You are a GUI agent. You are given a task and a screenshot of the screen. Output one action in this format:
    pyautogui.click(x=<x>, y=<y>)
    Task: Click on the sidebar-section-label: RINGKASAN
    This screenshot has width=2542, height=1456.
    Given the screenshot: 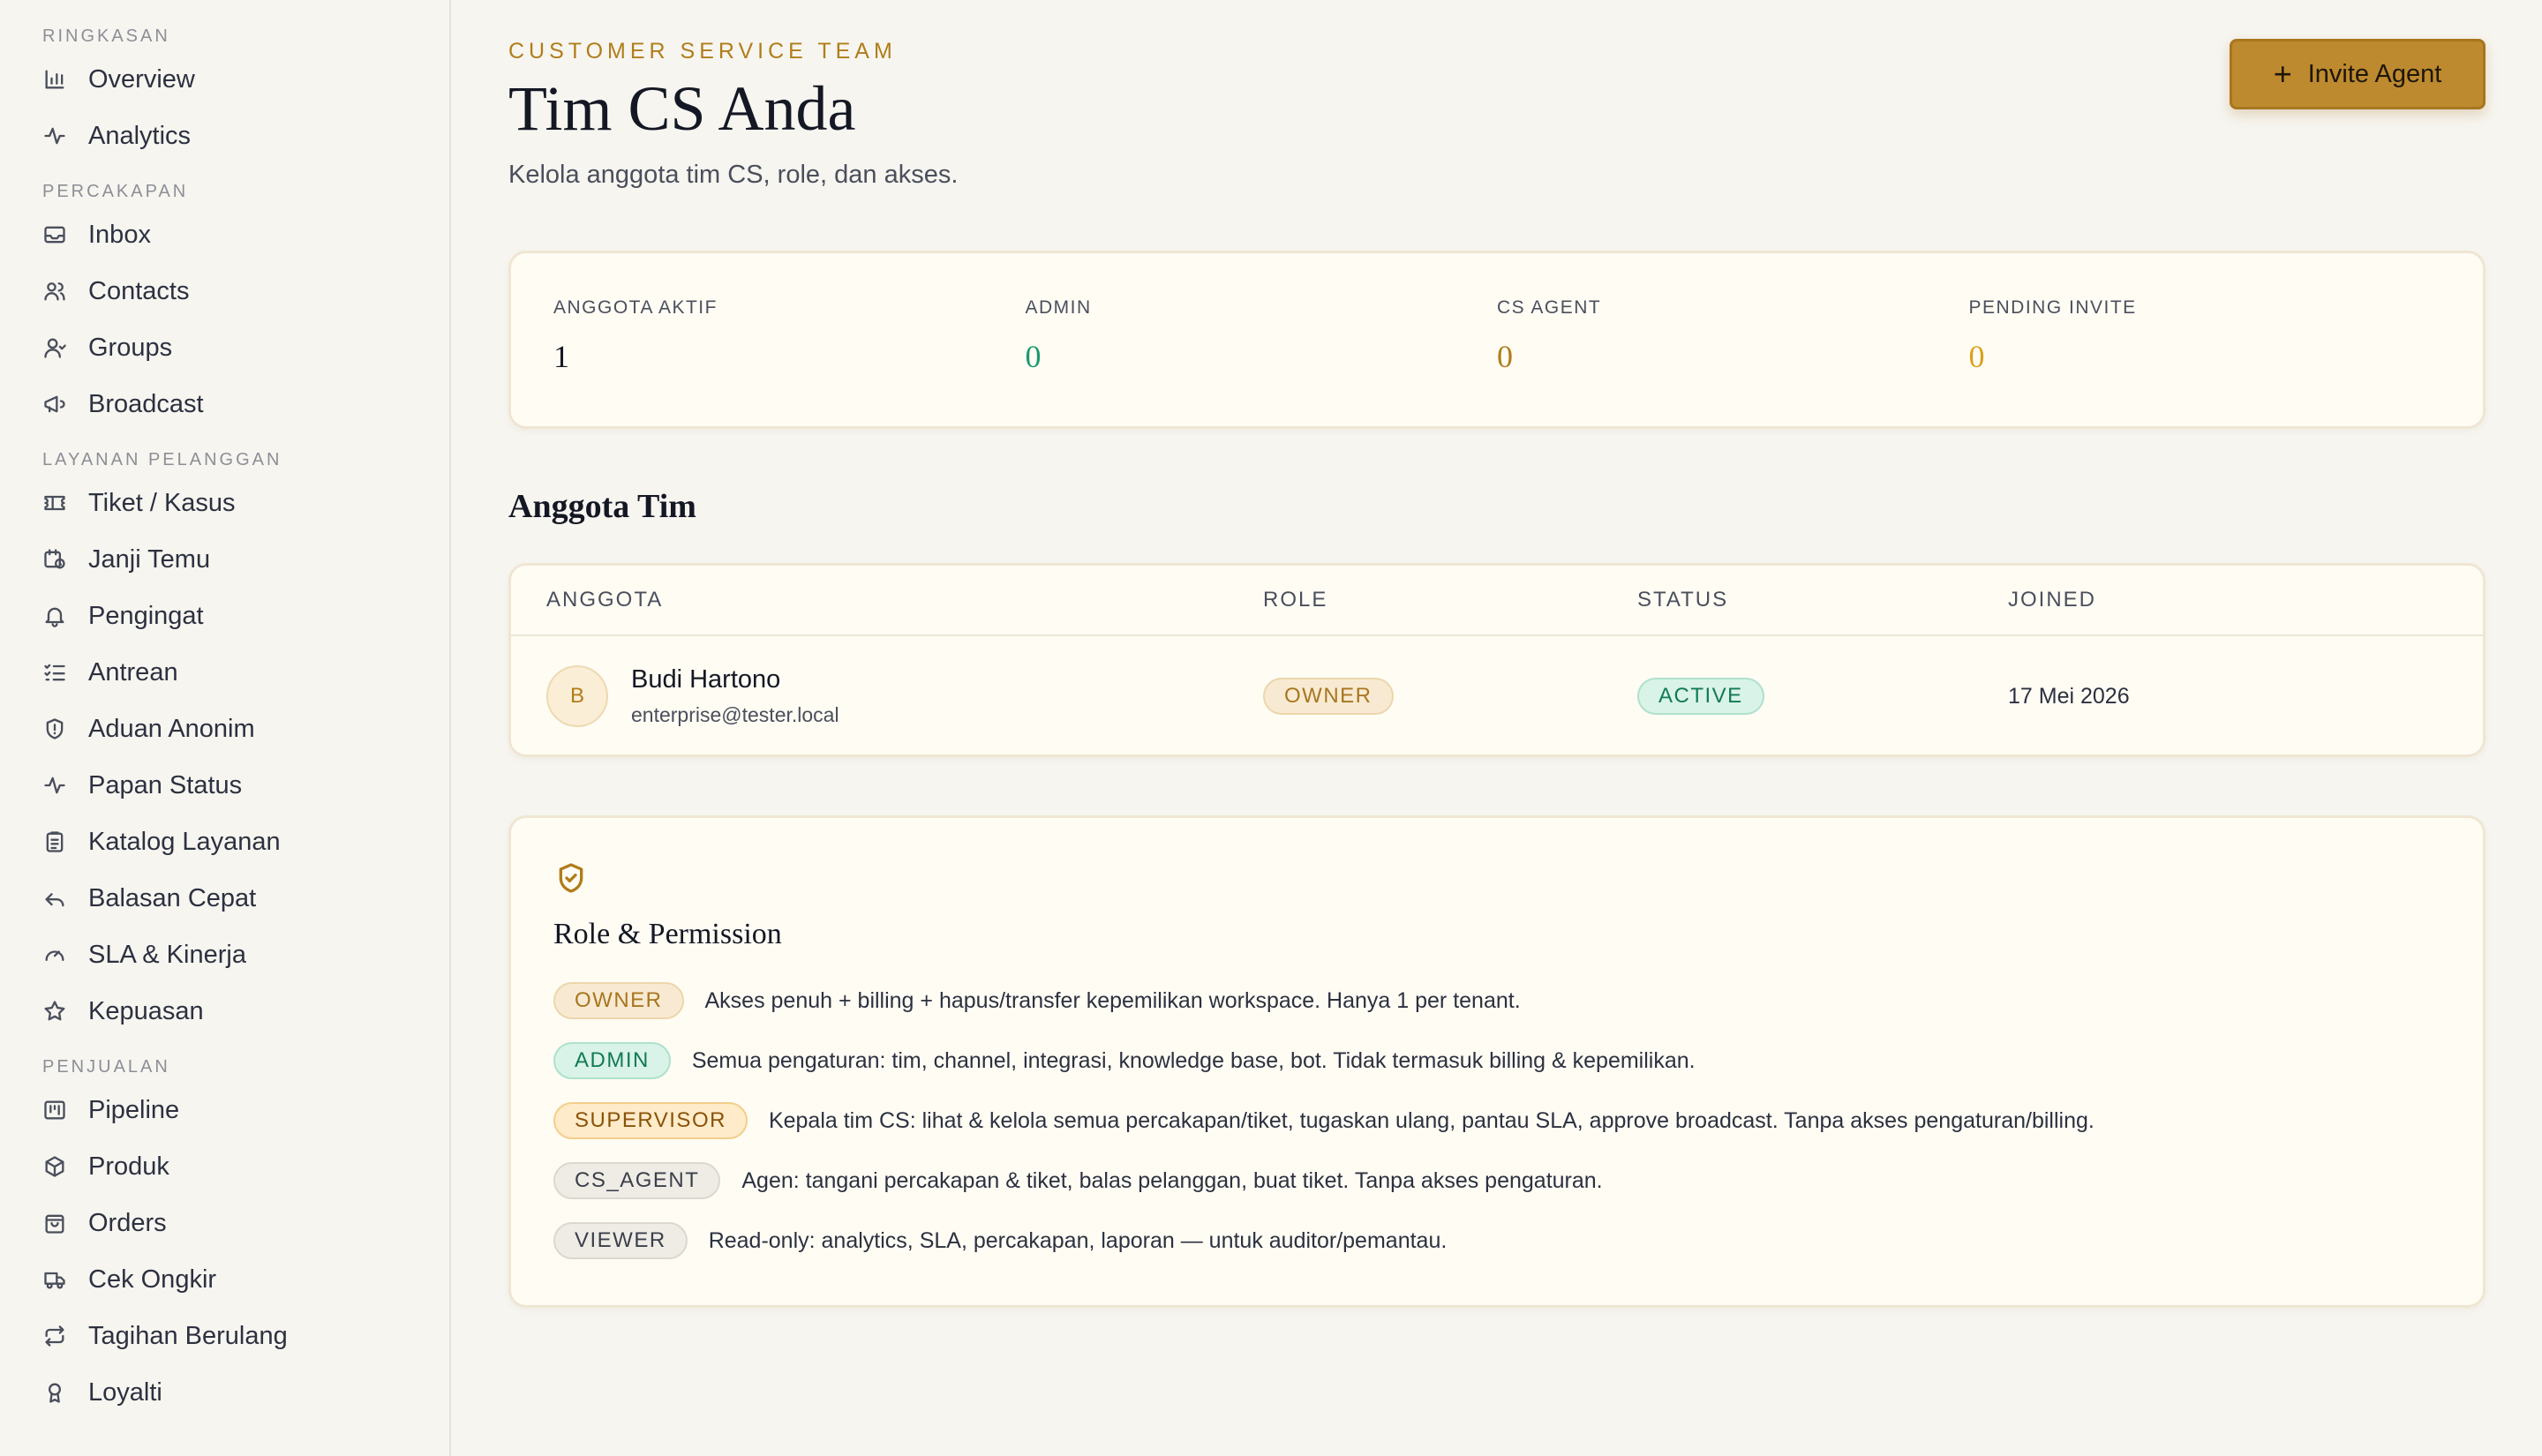 What is the action you would take?
    pyautogui.click(x=106, y=36)
    